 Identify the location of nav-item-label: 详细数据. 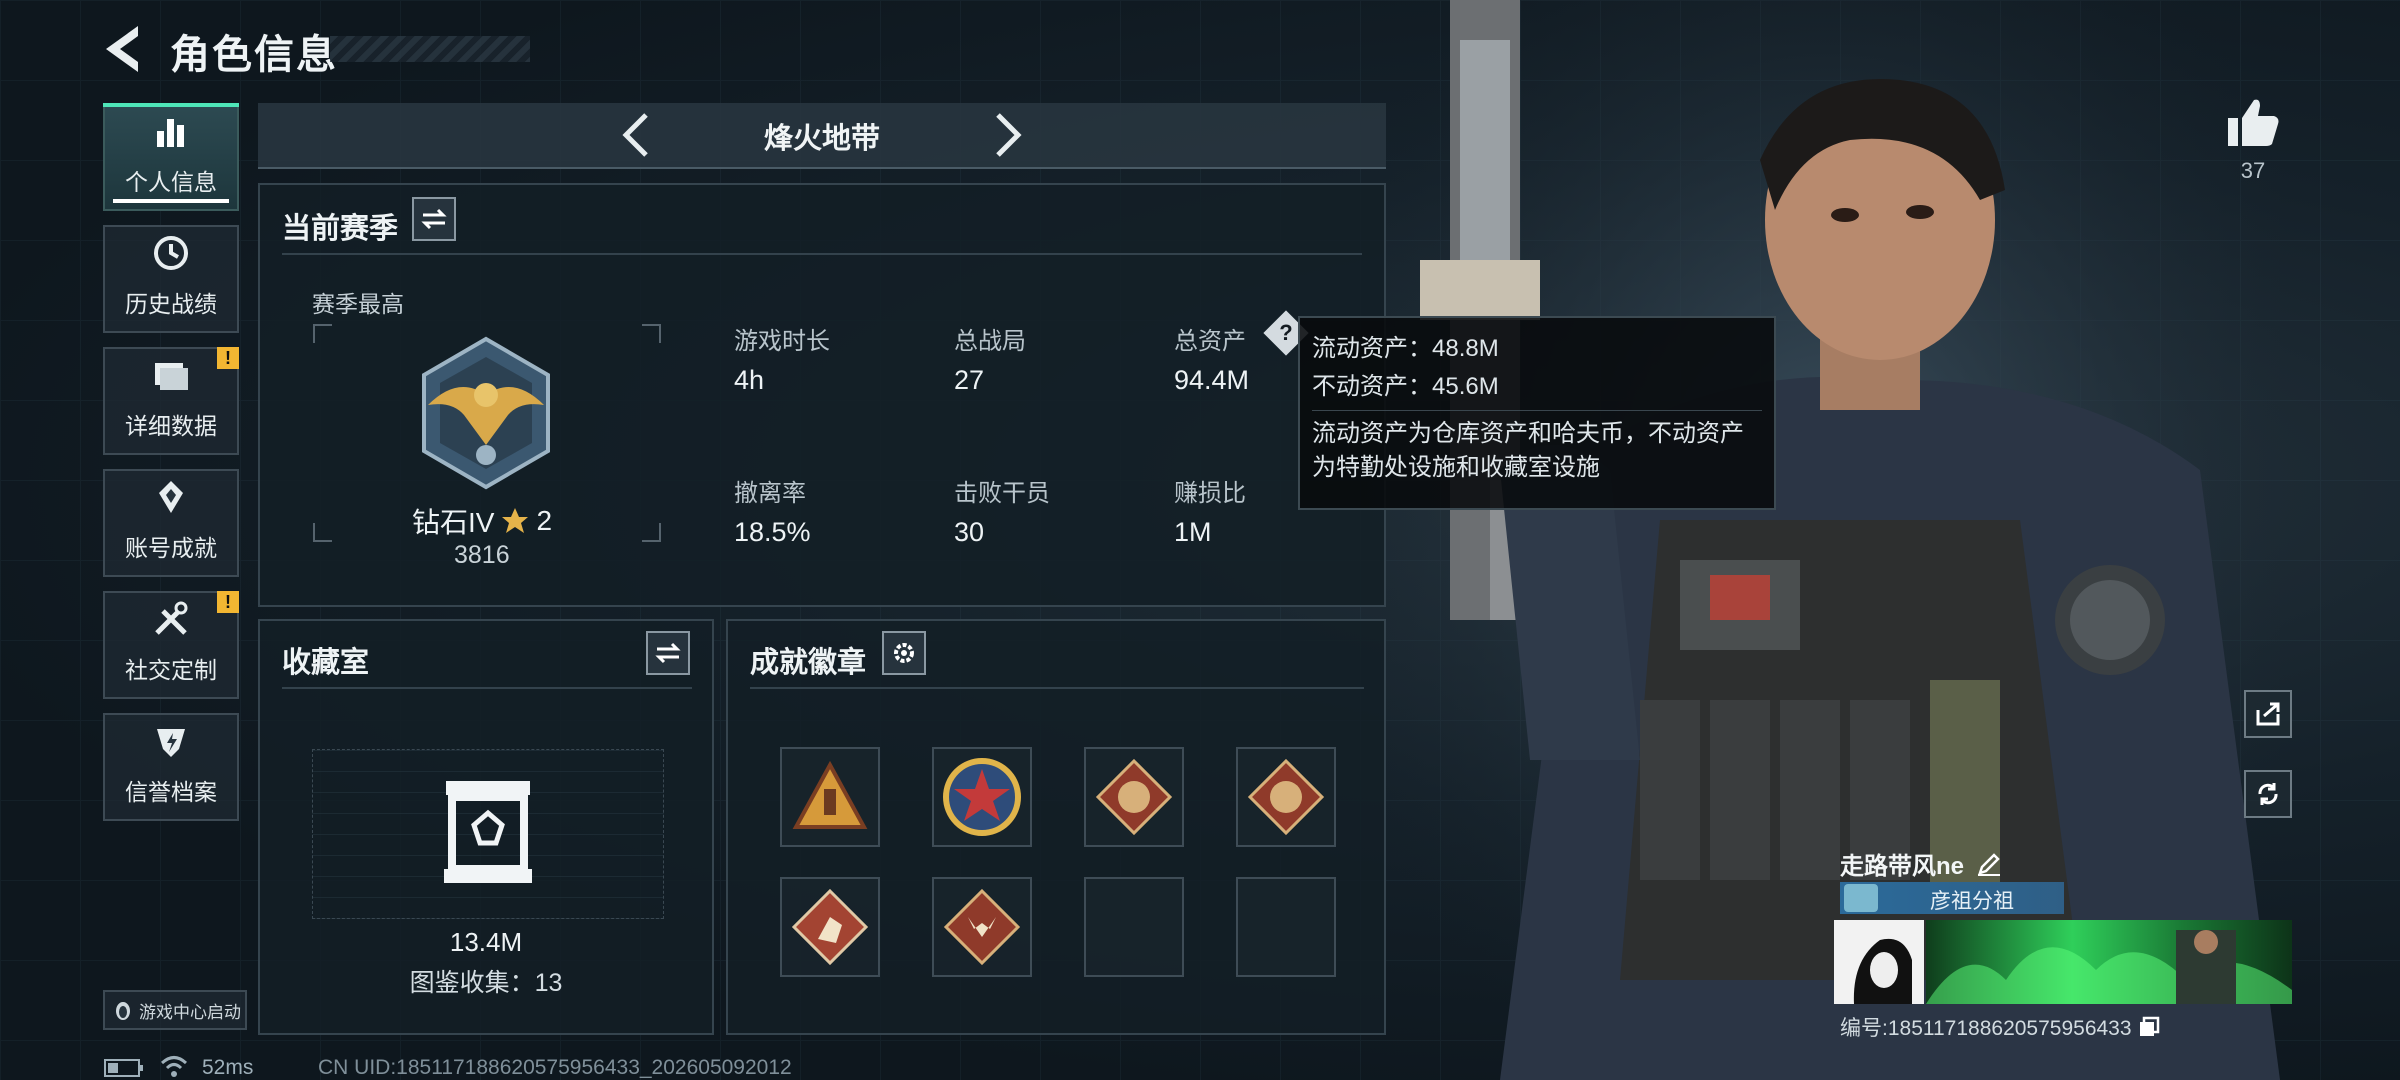
(171, 426).